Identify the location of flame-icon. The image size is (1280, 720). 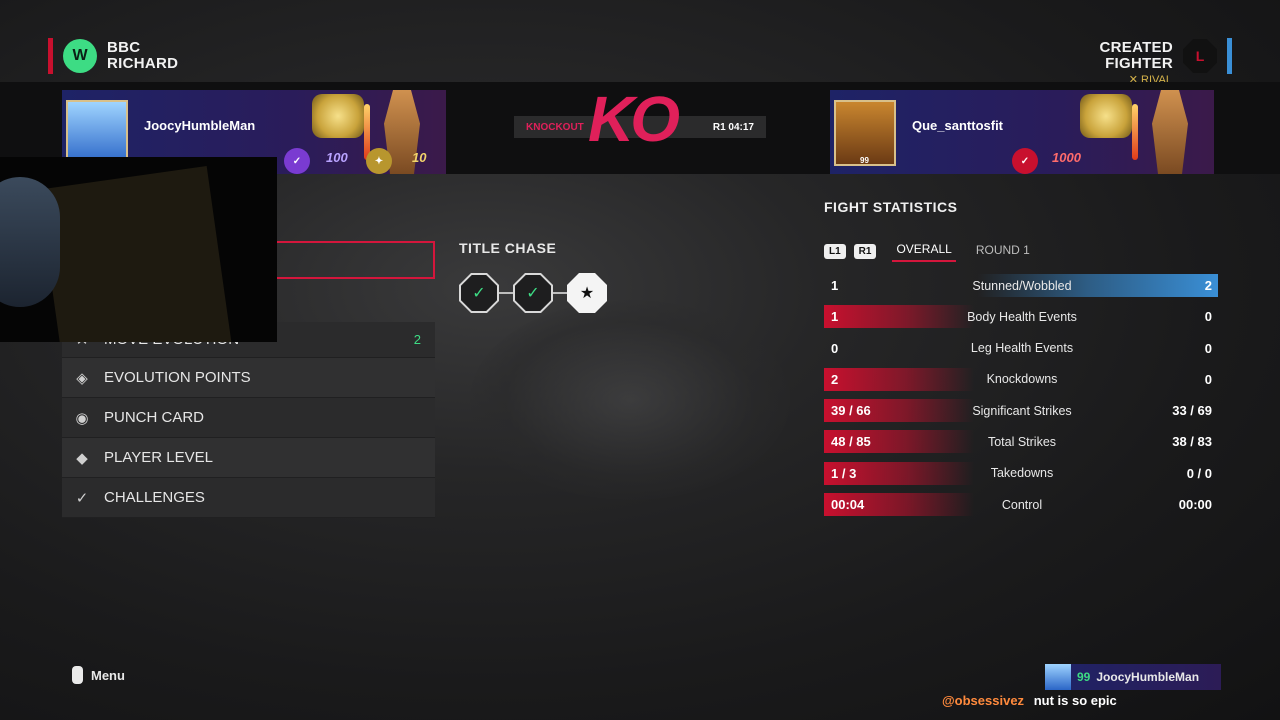
(1135, 132).